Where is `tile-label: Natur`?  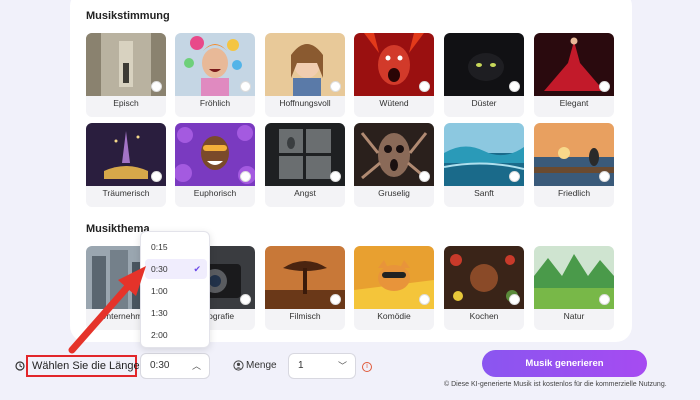
tile-label: Natur is located at coordinates (574, 316).